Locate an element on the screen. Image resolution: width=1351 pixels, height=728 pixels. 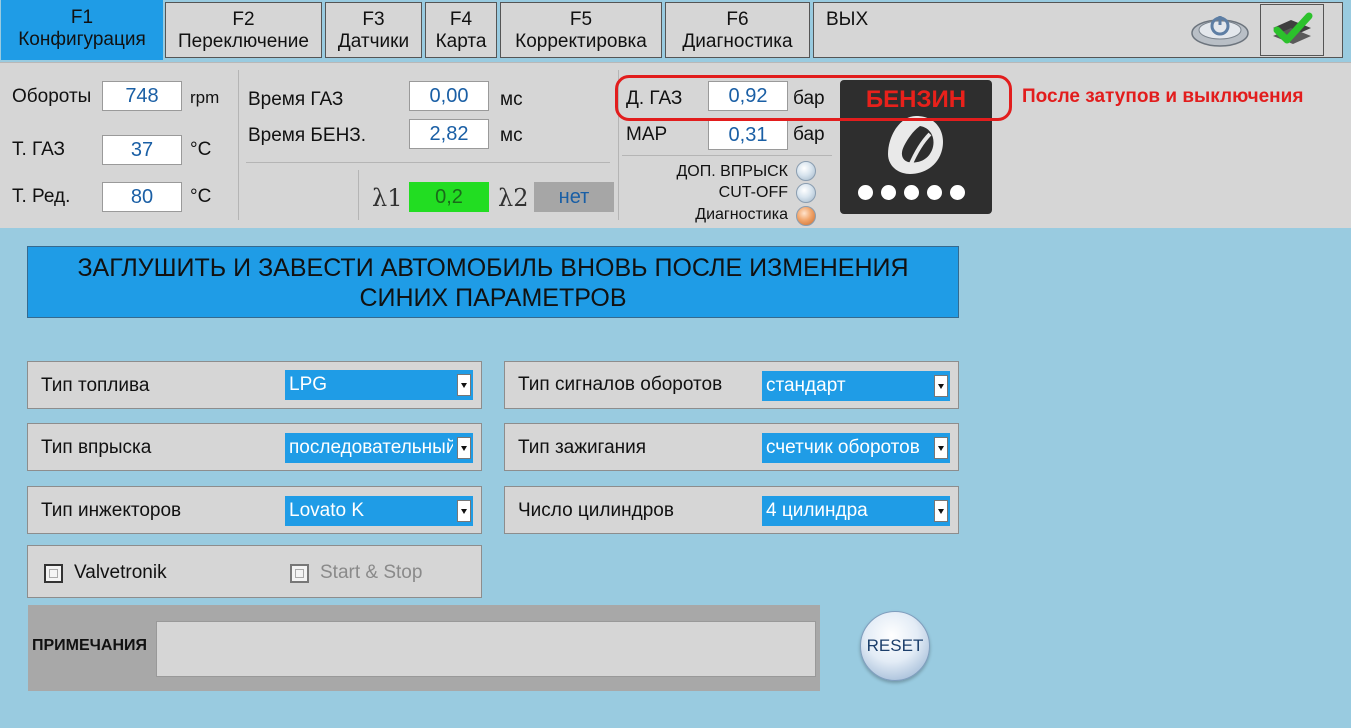
connection-icon is located at coordinates (1220, 31).